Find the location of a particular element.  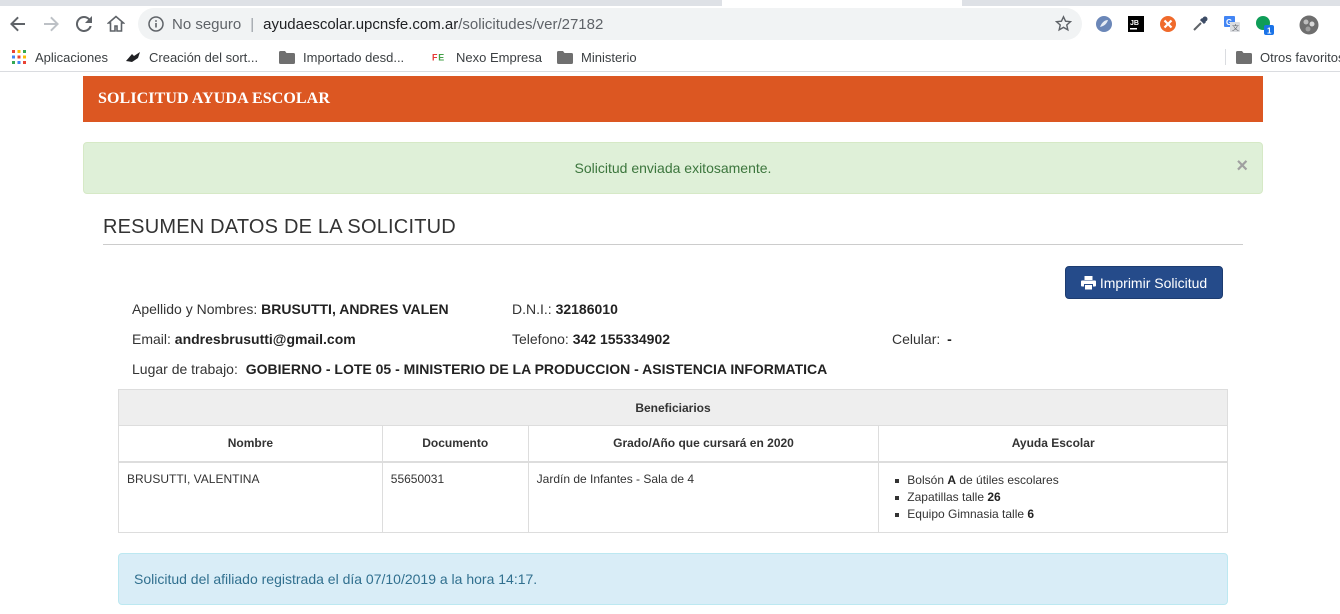

bookmark-apps: Aplicaciones is located at coordinates (59, 57).